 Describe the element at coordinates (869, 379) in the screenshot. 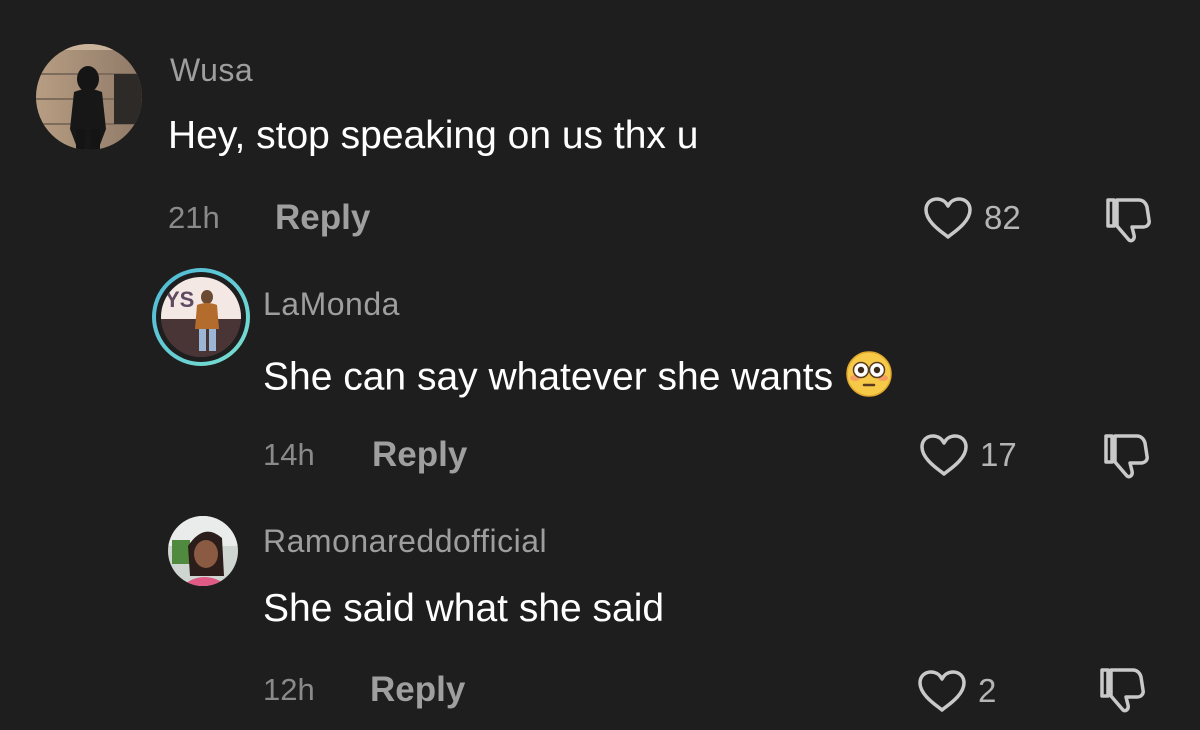

I see `flushed-face-icon` at that location.